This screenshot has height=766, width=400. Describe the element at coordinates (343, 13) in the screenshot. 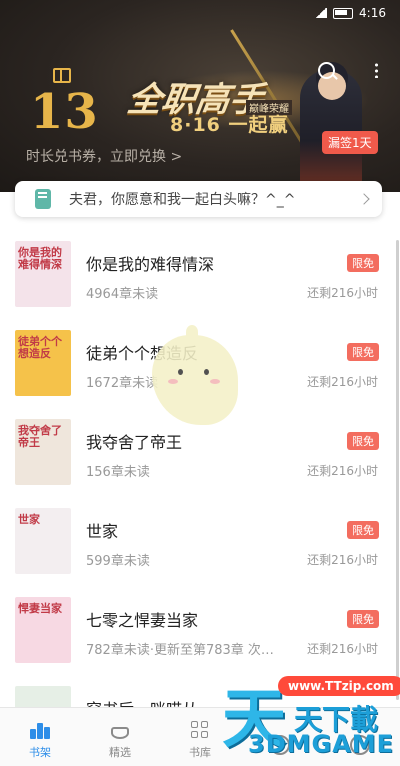

I see `battery-icon` at that location.